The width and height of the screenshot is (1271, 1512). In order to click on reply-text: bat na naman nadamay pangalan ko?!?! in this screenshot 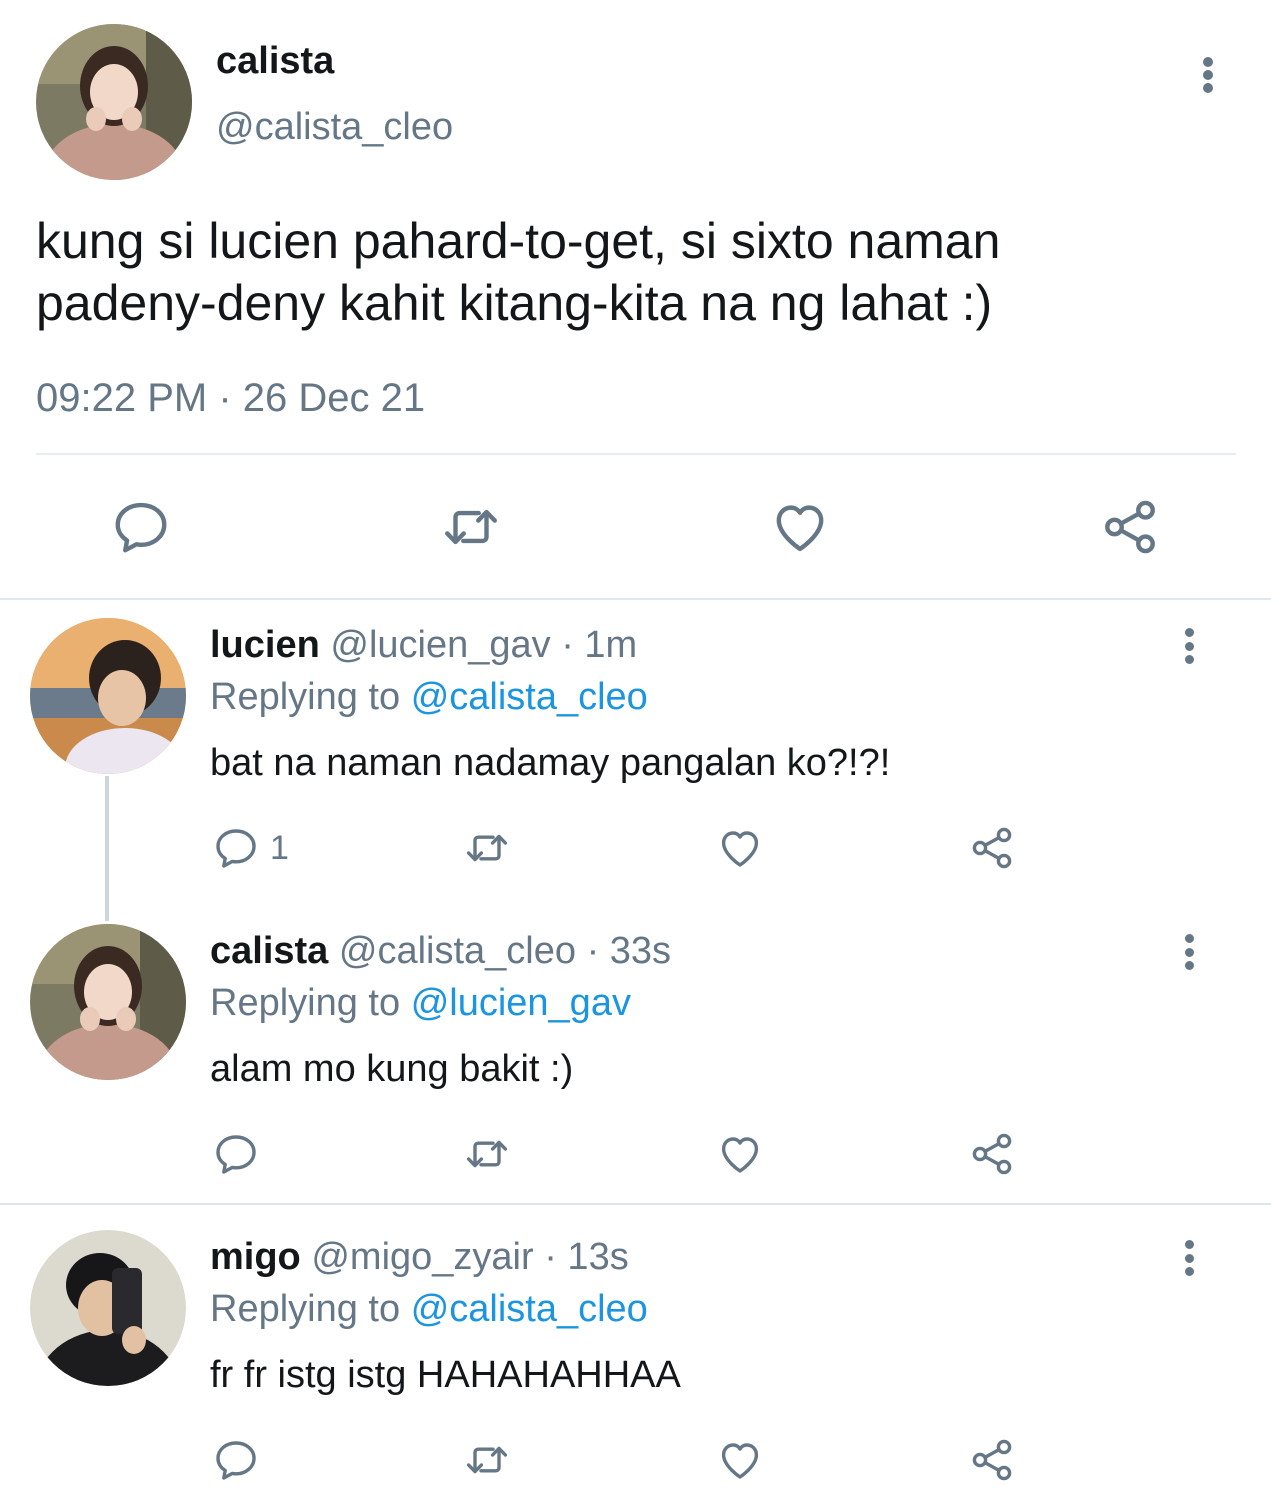, I will do `click(550, 763)`.